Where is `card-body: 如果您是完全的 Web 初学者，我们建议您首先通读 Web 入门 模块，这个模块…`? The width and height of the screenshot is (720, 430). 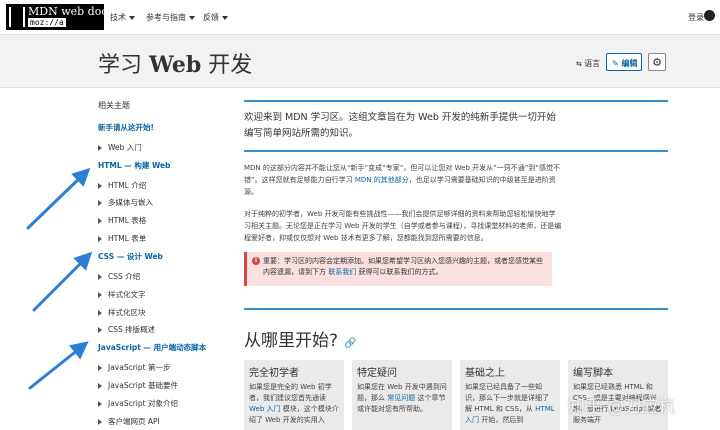 card-body: 如果您是完全的 Web 初学者，我们建议您首先通读 Web 入门 模块，这个模块… is located at coordinates (294, 404).